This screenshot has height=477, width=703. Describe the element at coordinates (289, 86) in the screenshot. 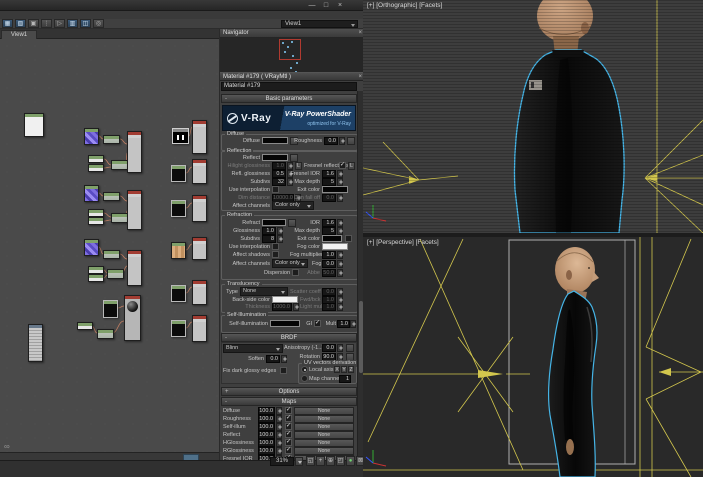

I see `material-name-field: Material #179` at that location.